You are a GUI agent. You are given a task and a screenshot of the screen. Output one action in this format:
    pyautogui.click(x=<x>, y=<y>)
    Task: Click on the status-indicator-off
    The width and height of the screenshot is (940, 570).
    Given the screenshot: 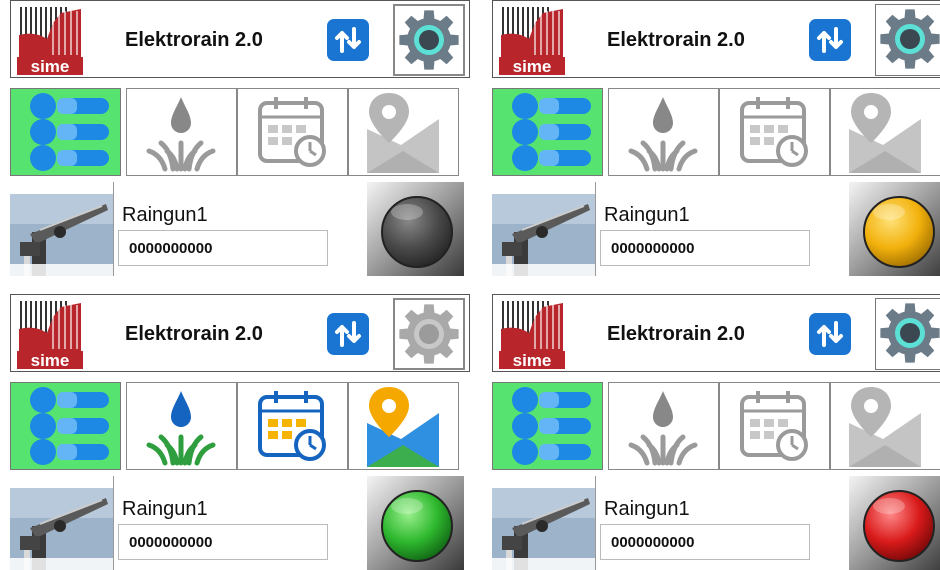 What is the action you would take?
    pyautogui.click(x=415, y=229)
    